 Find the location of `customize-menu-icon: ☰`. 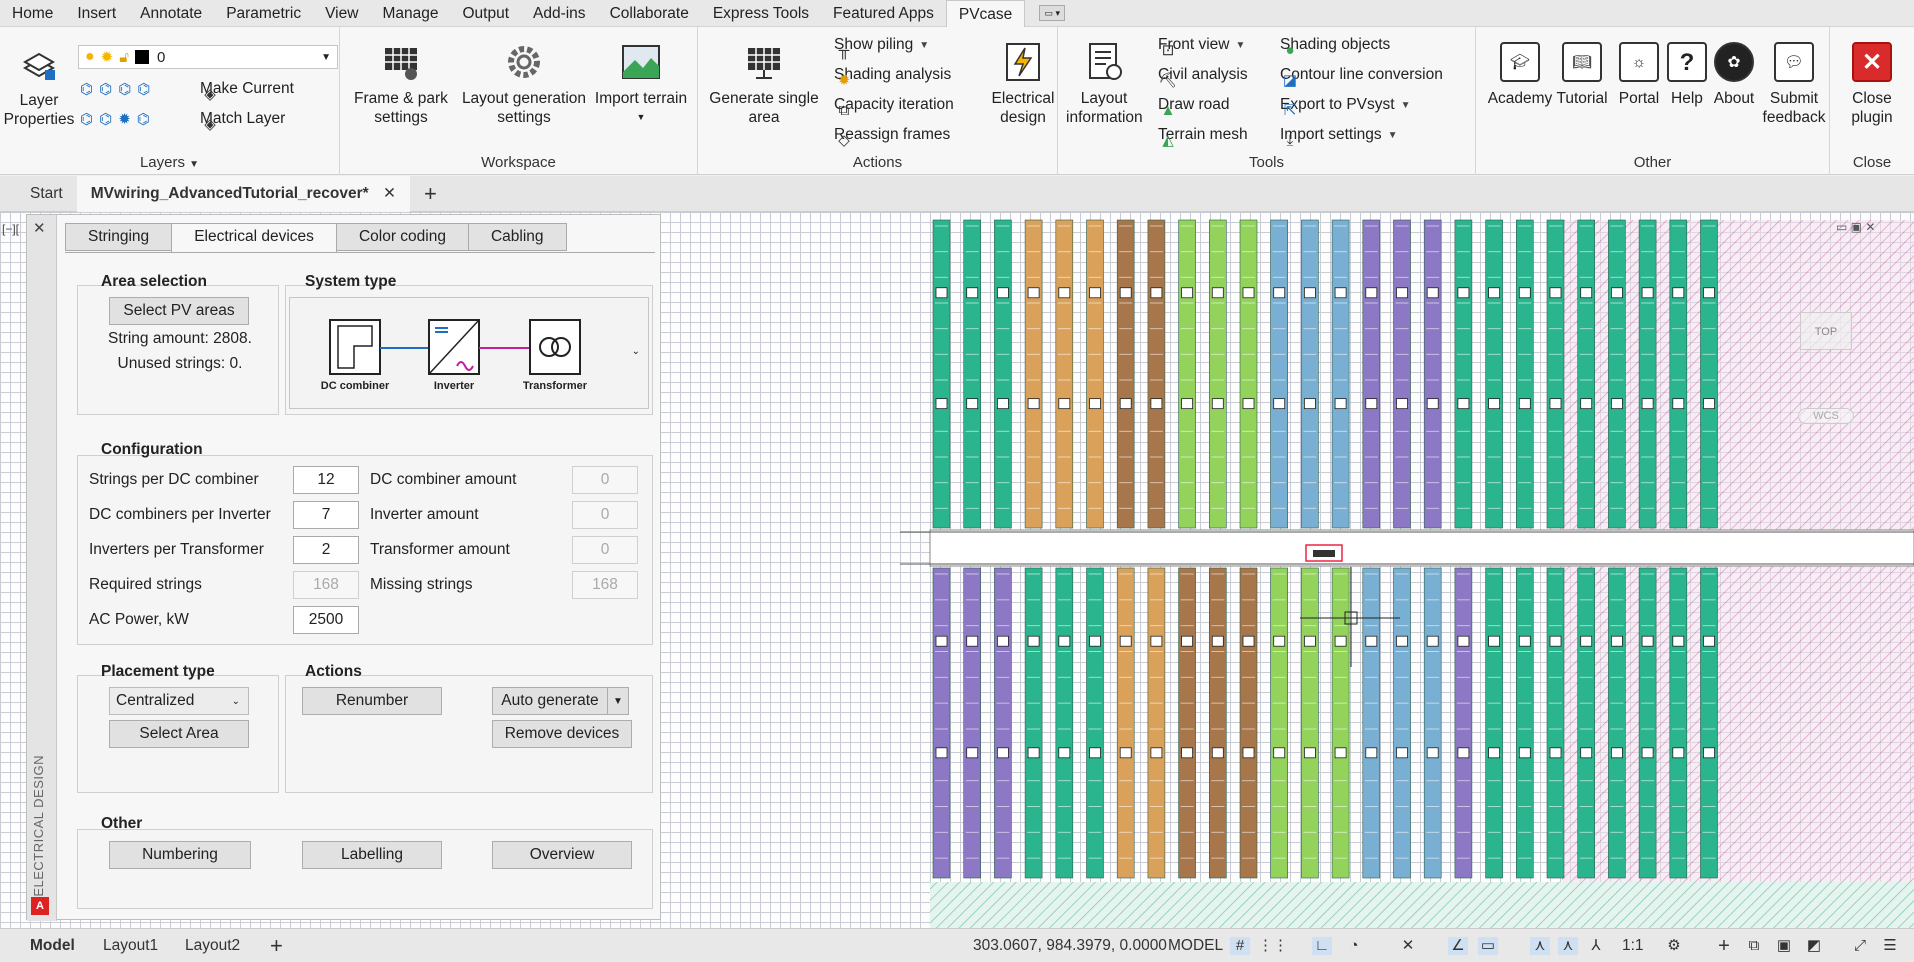

customize-menu-icon: ☰ is located at coordinates (1890, 946).